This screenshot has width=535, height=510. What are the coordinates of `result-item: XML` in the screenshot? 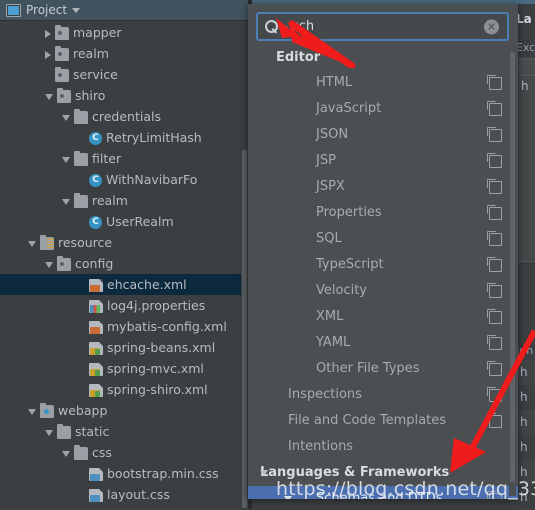 It's located at (383, 317).